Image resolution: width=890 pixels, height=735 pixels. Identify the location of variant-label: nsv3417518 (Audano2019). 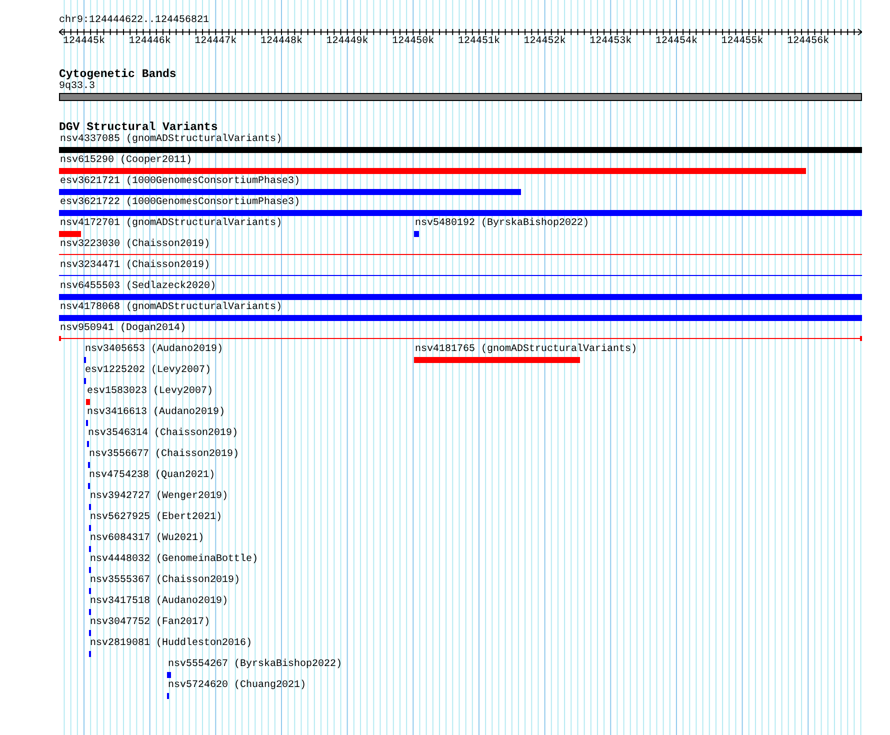
(159, 602).